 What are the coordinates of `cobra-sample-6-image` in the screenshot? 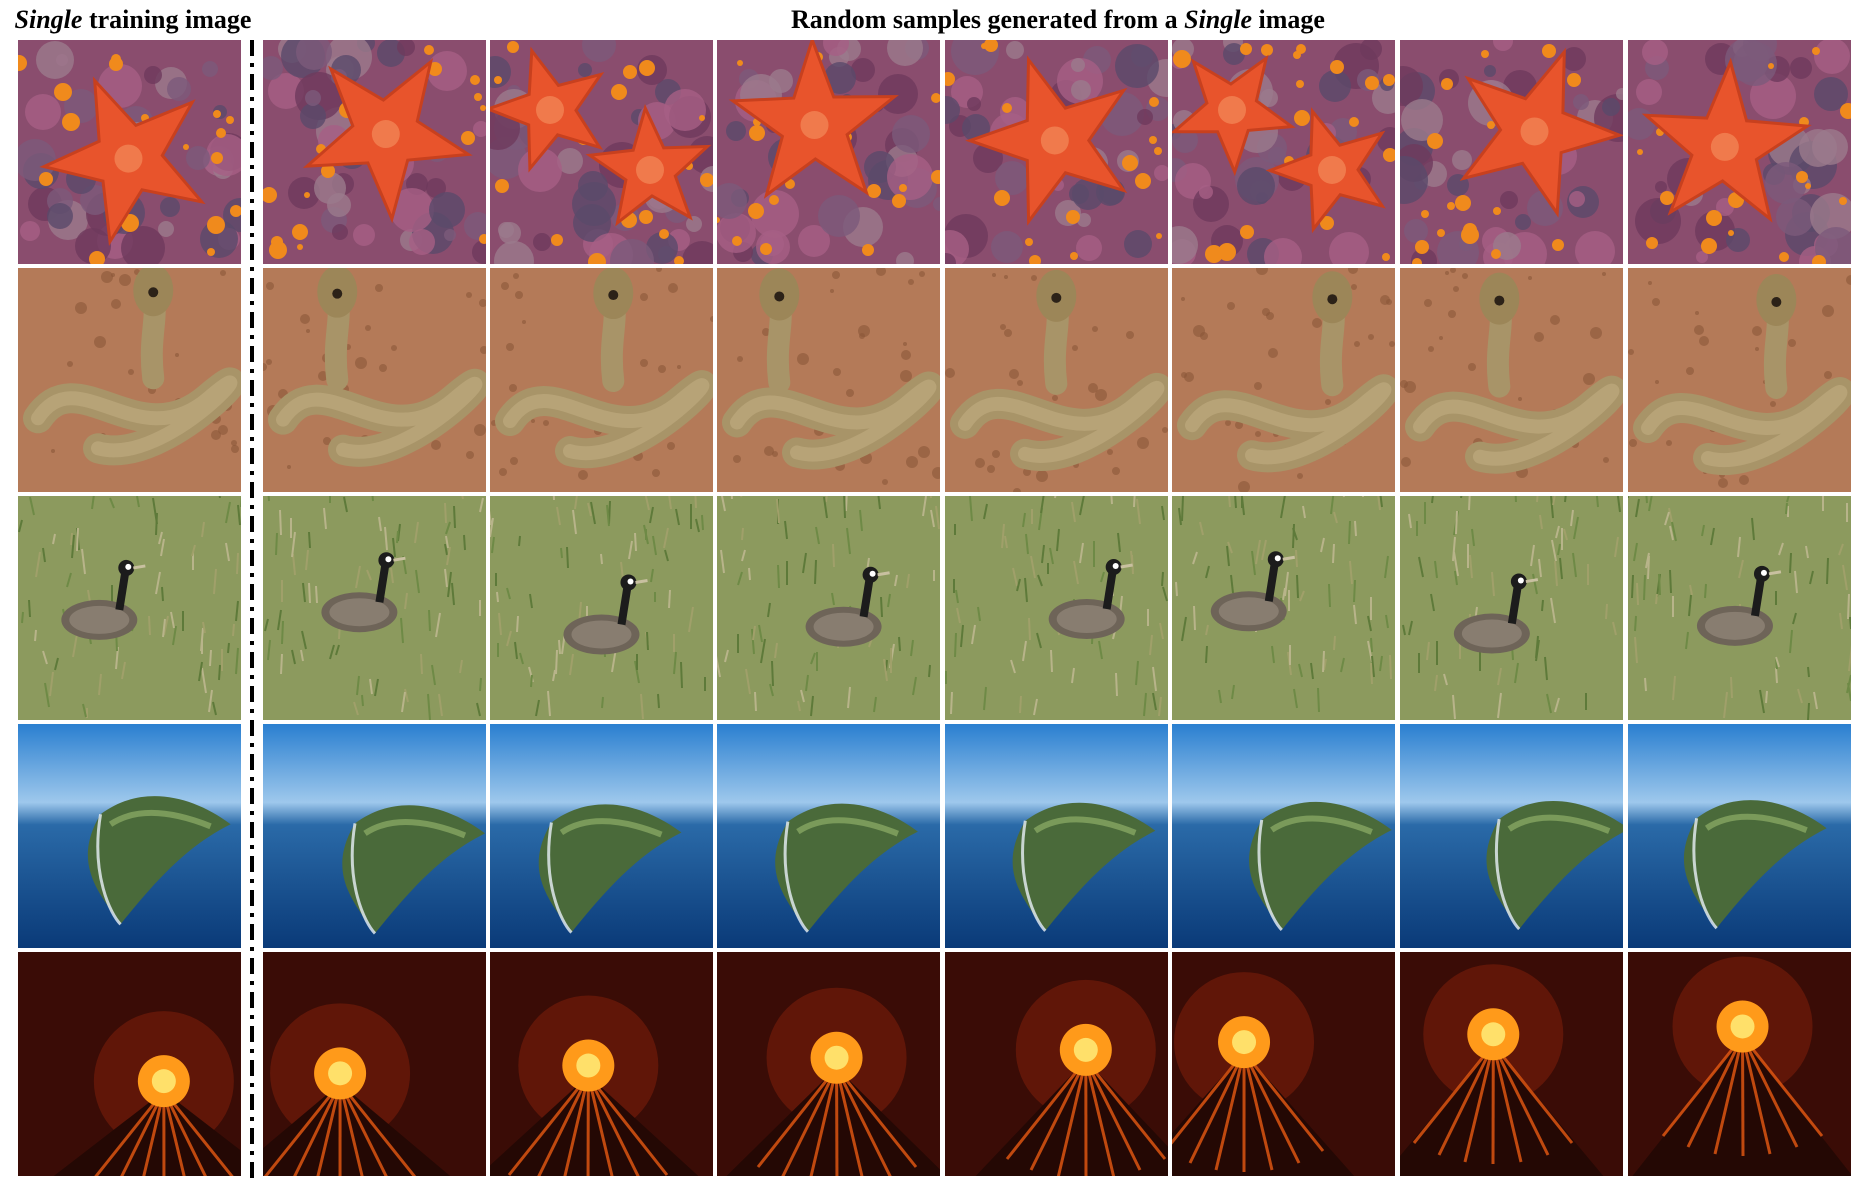 It's located at (1511, 380).